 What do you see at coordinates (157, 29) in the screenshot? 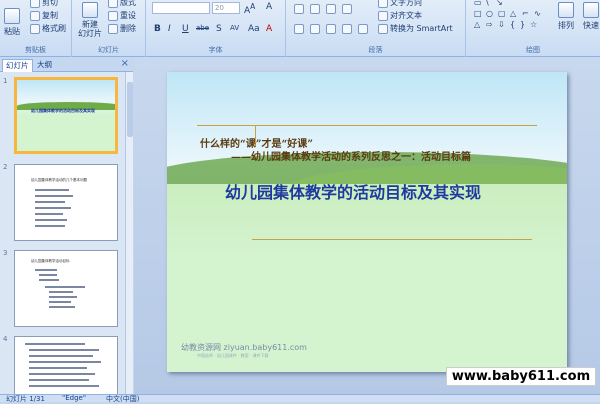
I see `bold-button: B` at bounding box center [157, 29].